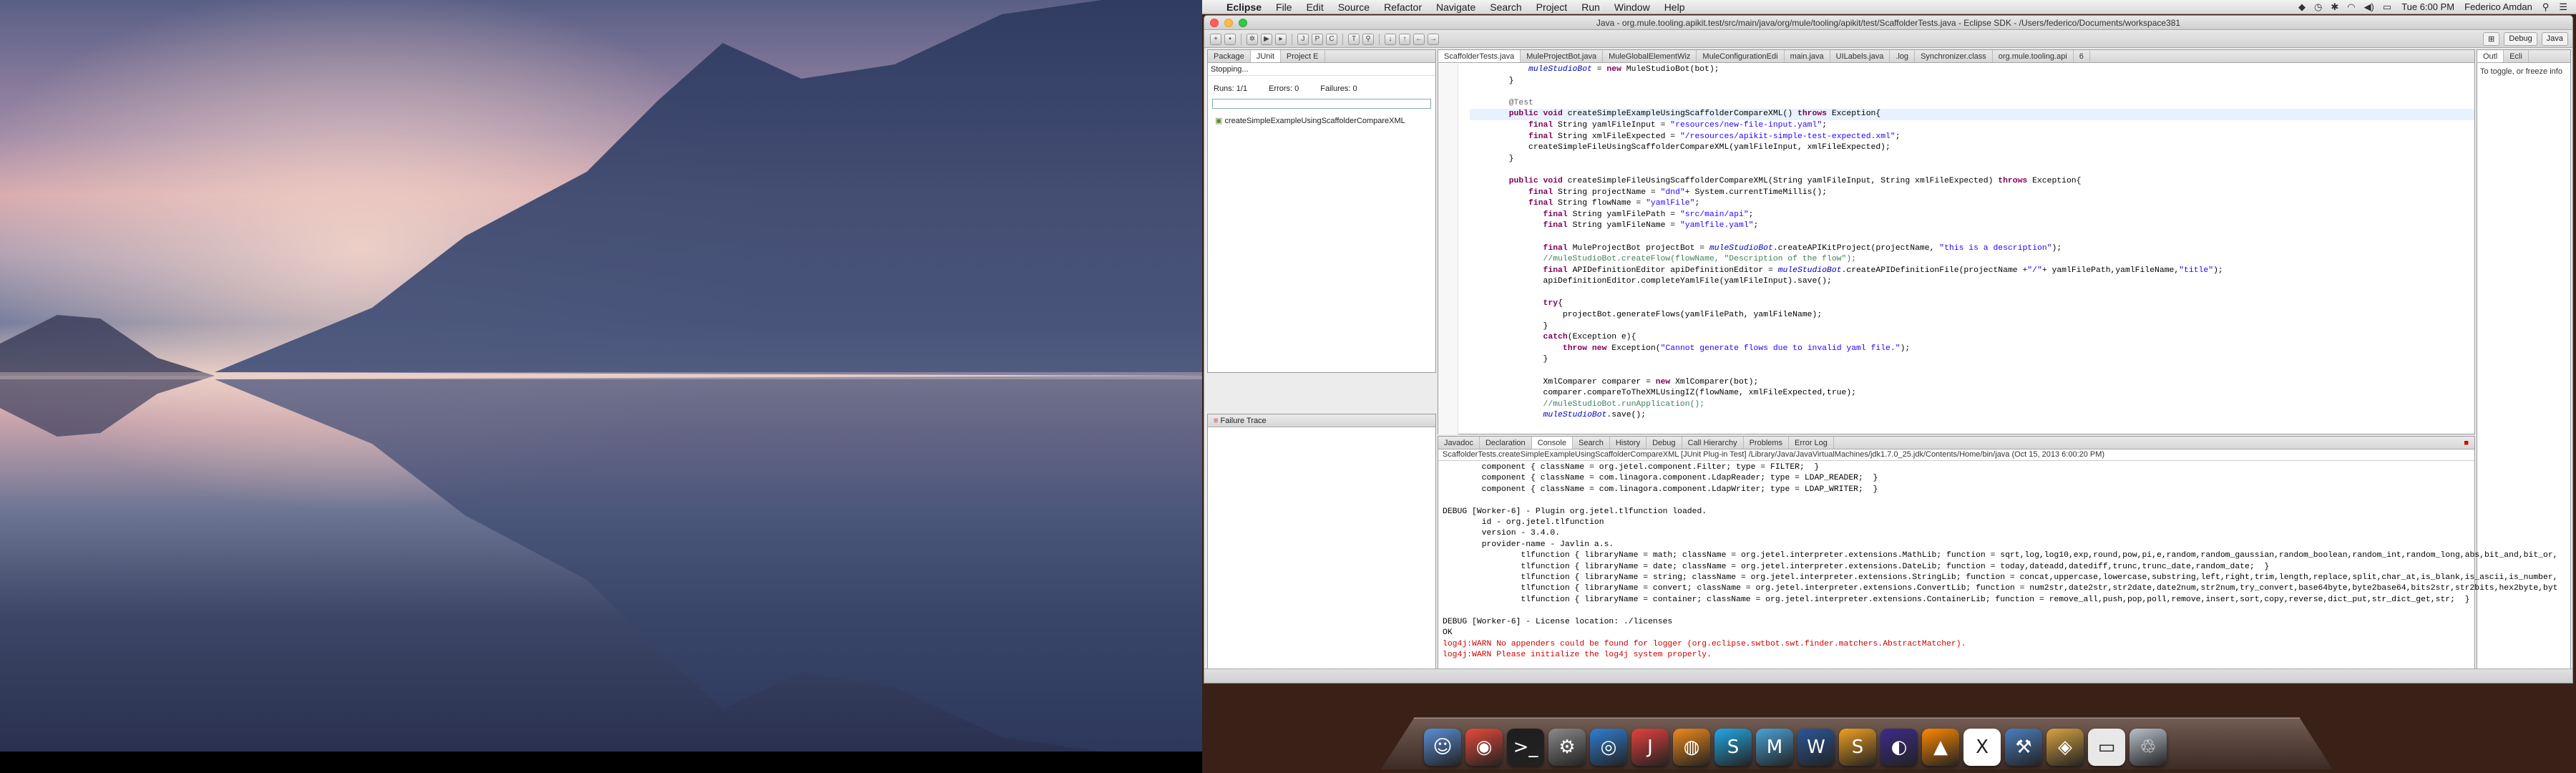 The height and width of the screenshot is (773, 2576). I want to click on spotlight-icon: ⚲, so click(2546, 7).